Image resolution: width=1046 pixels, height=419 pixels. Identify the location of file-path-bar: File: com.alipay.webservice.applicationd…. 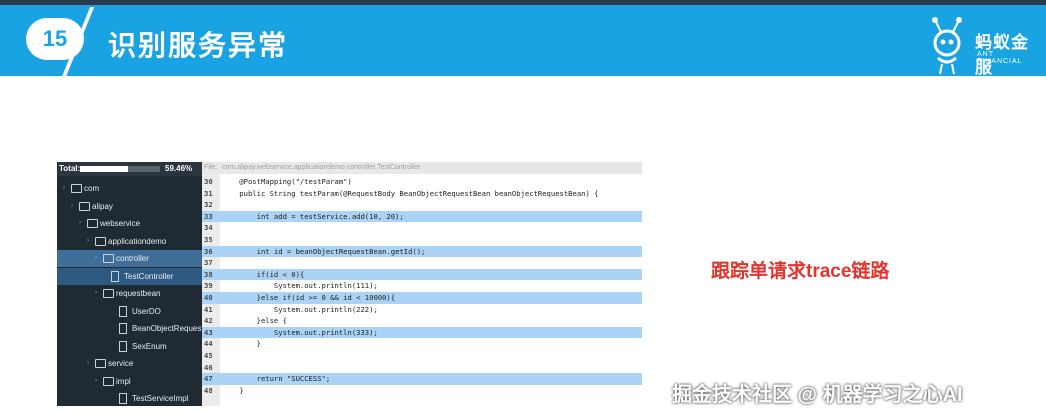
(422, 168).